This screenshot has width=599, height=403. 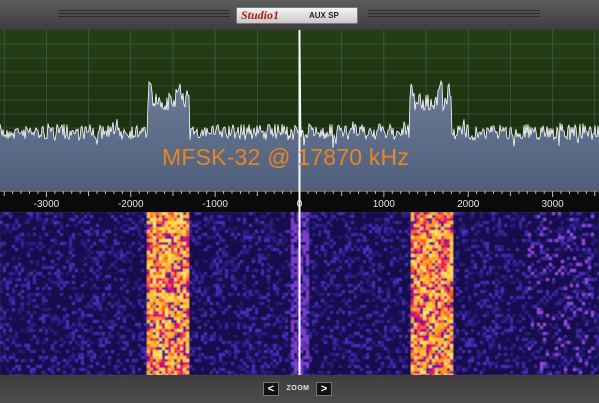 I want to click on audio-output-label: AUX SP, so click(x=324, y=15).